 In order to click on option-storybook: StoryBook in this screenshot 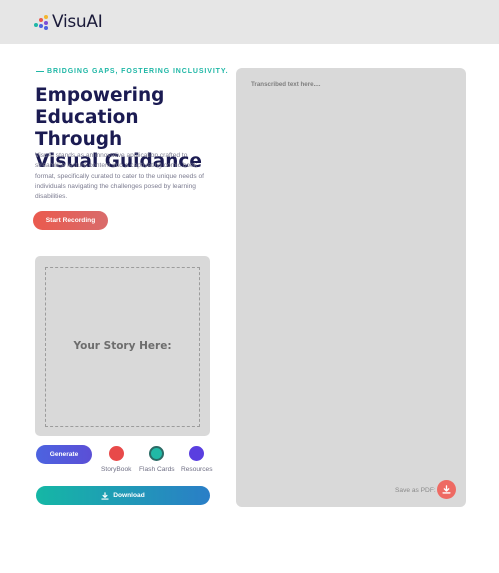, I will do `click(116, 459)`.